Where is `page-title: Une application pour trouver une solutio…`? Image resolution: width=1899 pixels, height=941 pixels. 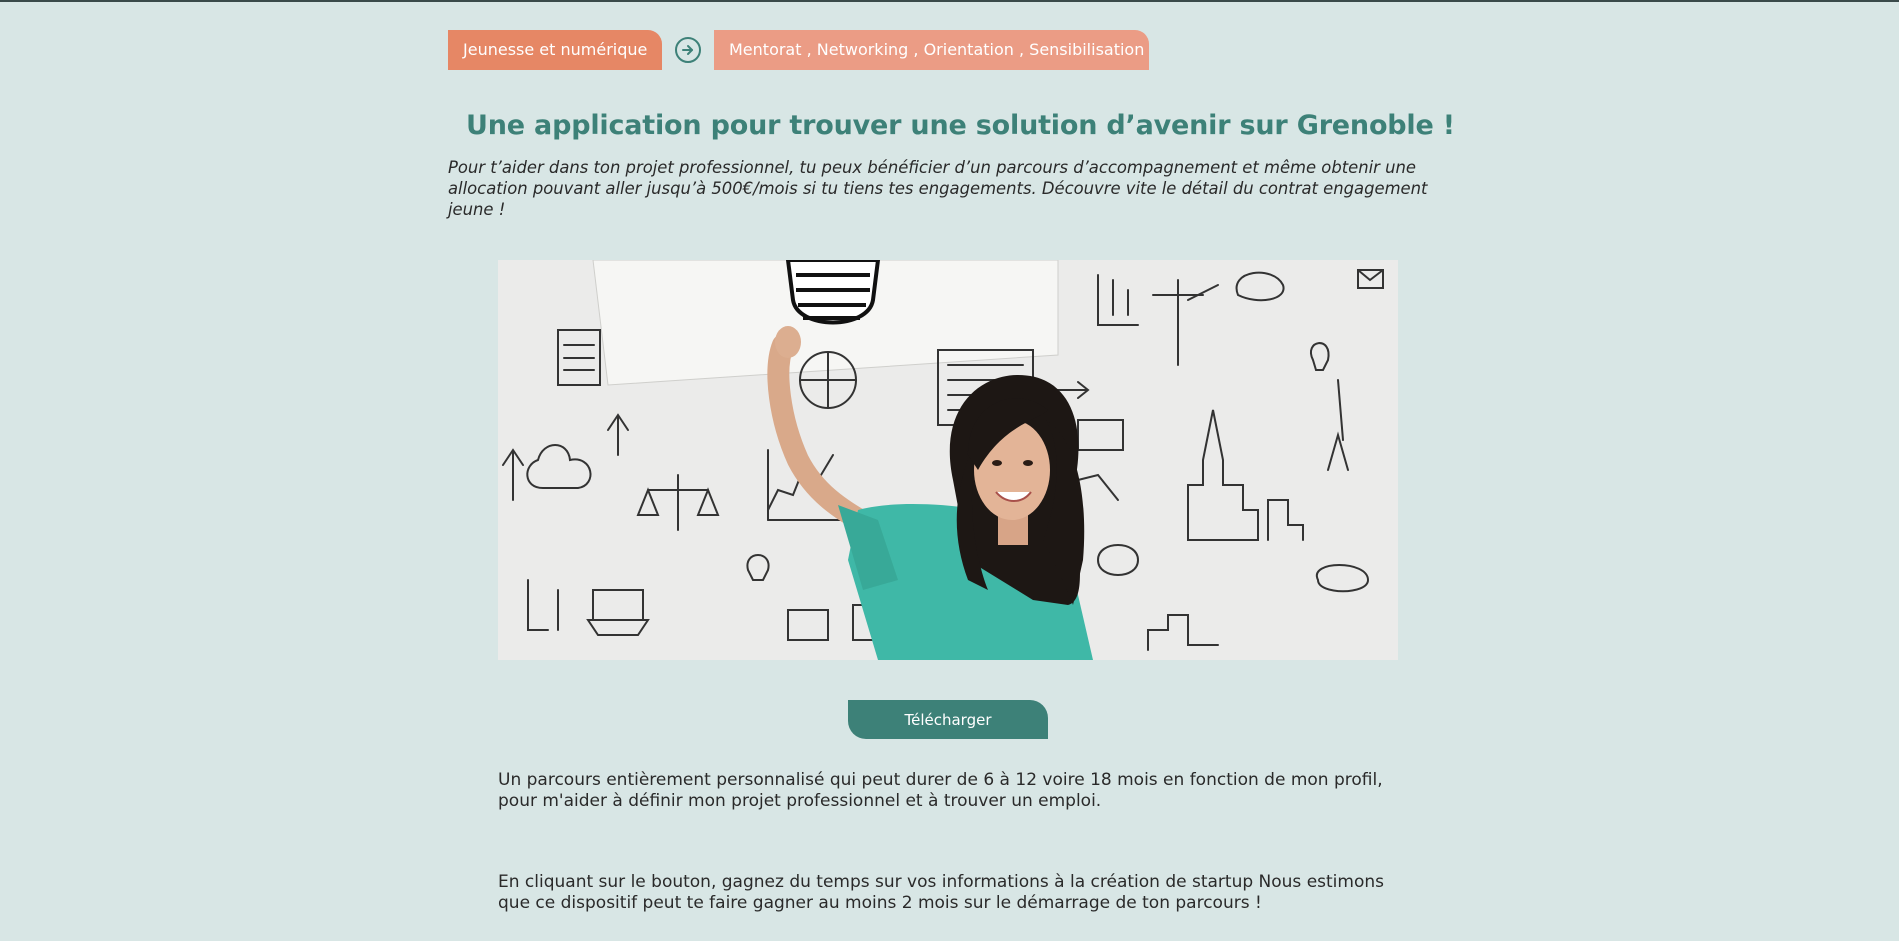
page-title: Une application pour trouver une solutio… is located at coordinates (960, 125).